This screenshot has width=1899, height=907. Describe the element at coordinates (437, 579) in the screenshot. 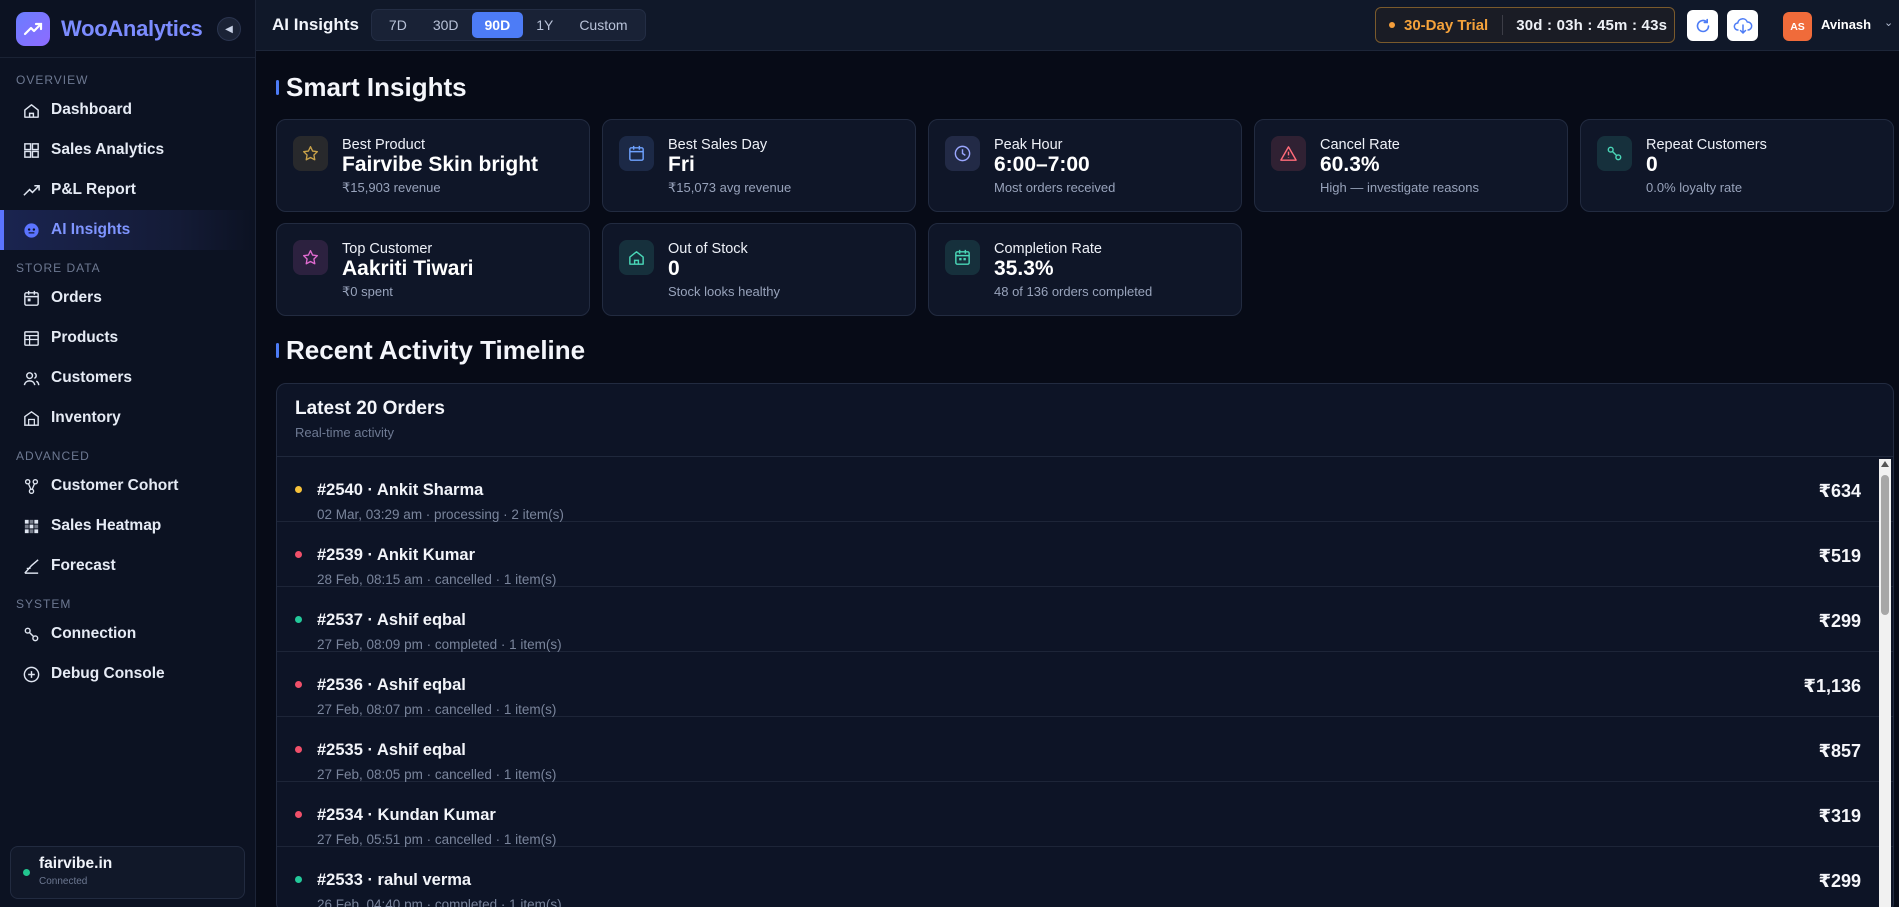

I see `order-meta: 28 Feb, 08:15 am · cancelled · 1 item(s)` at that location.